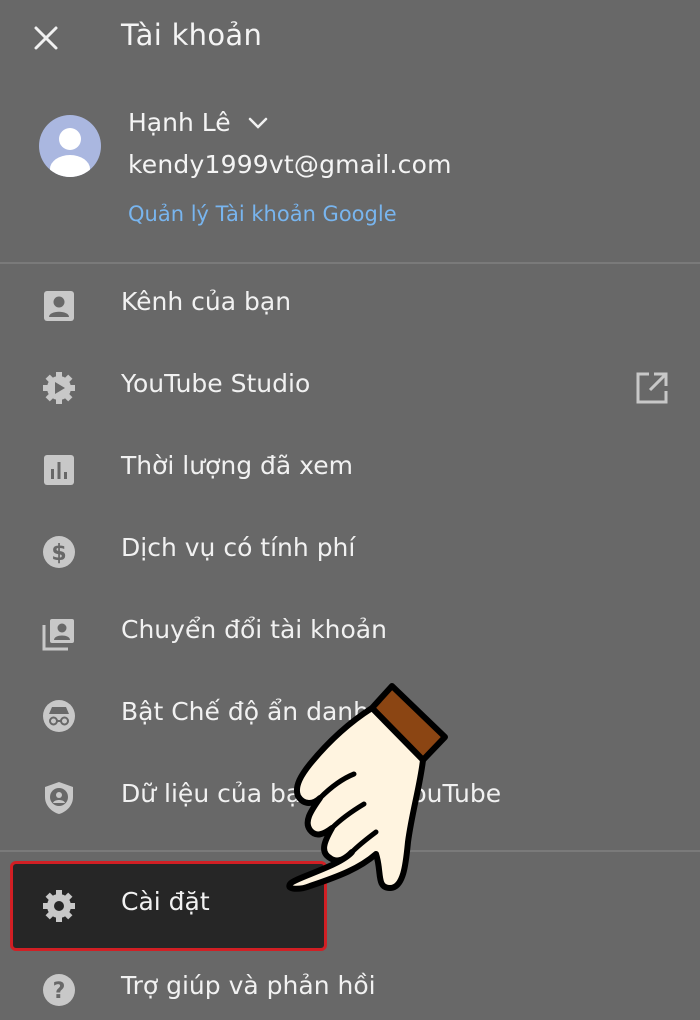  What do you see at coordinates (70, 152) in the screenshot?
I see `default-avatar-icon` at bounding box center [70, 152].